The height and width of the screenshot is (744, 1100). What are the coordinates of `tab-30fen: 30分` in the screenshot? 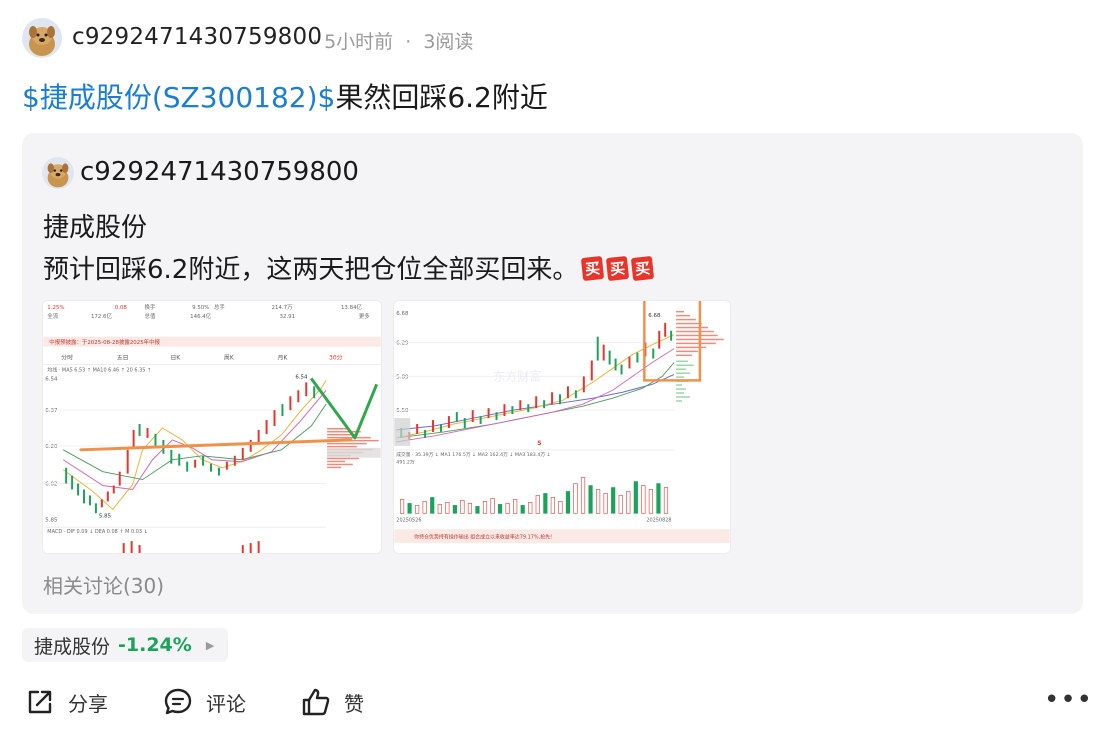 It's located at (336, 358).